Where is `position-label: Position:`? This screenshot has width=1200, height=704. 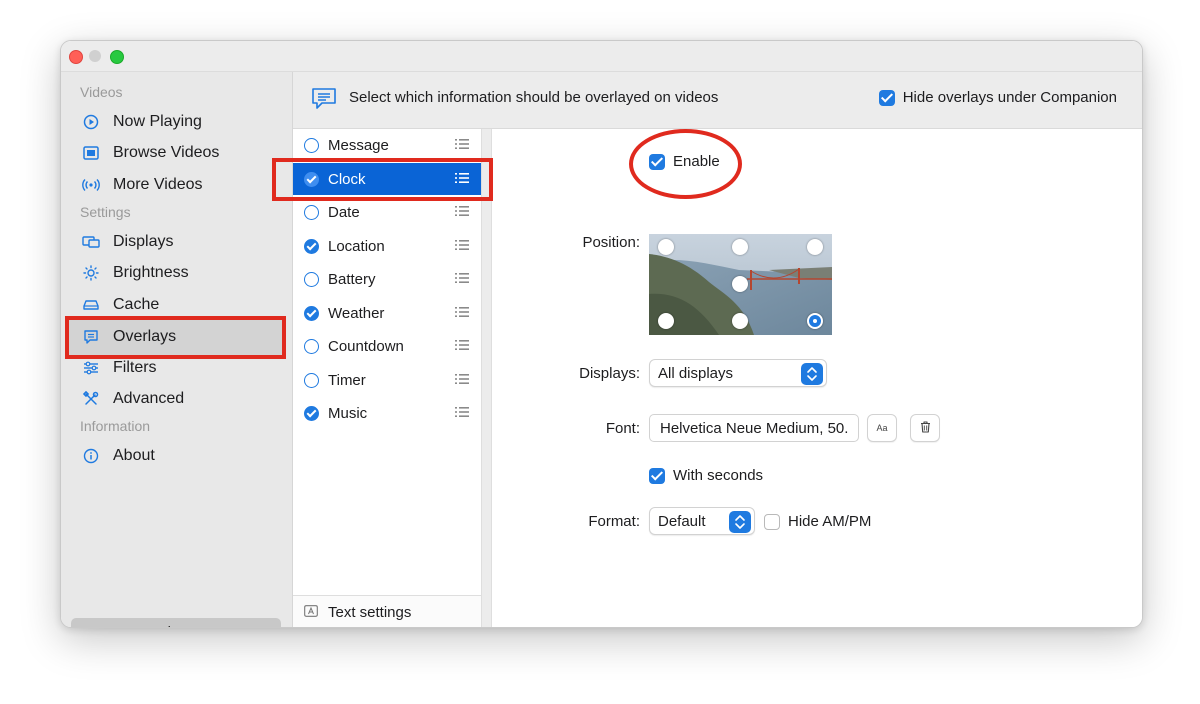 position-label: Position: is located at coordinates (611, 242).